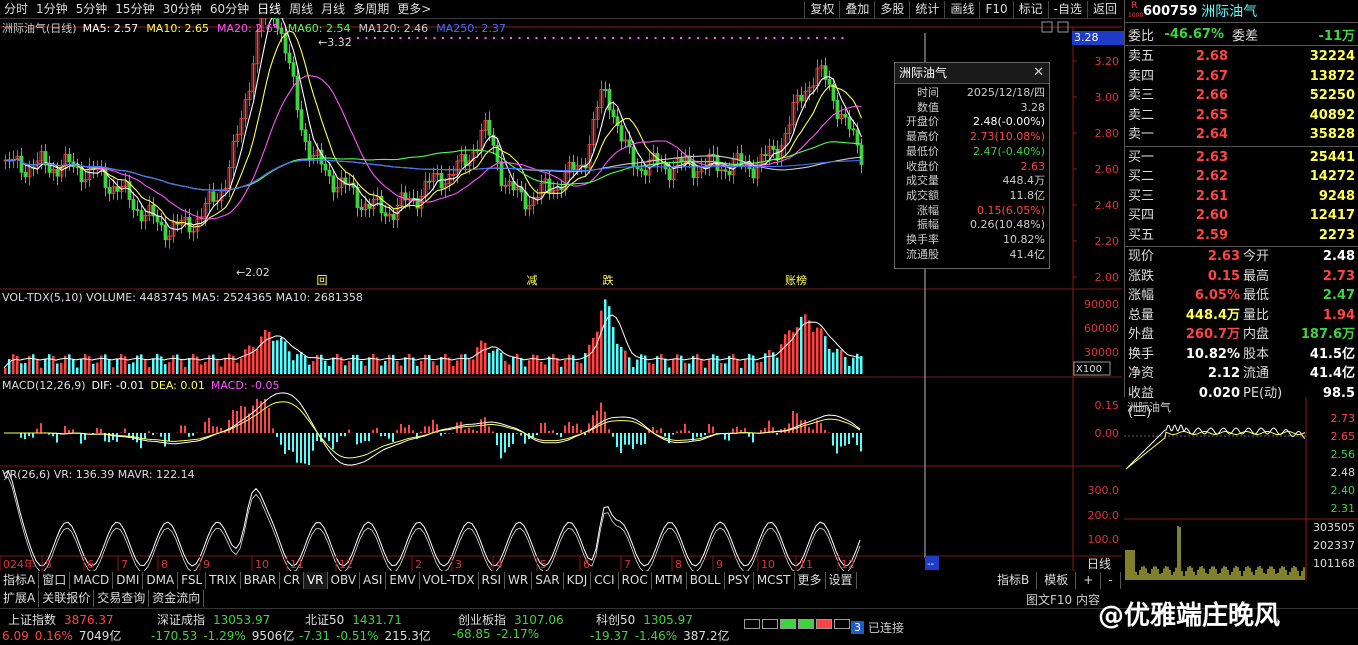 The image size is (1358, 645). Describe the element at coordinates (1111, 580) in the screenshot. I see `indicator-right-tab-3: -` at that location.